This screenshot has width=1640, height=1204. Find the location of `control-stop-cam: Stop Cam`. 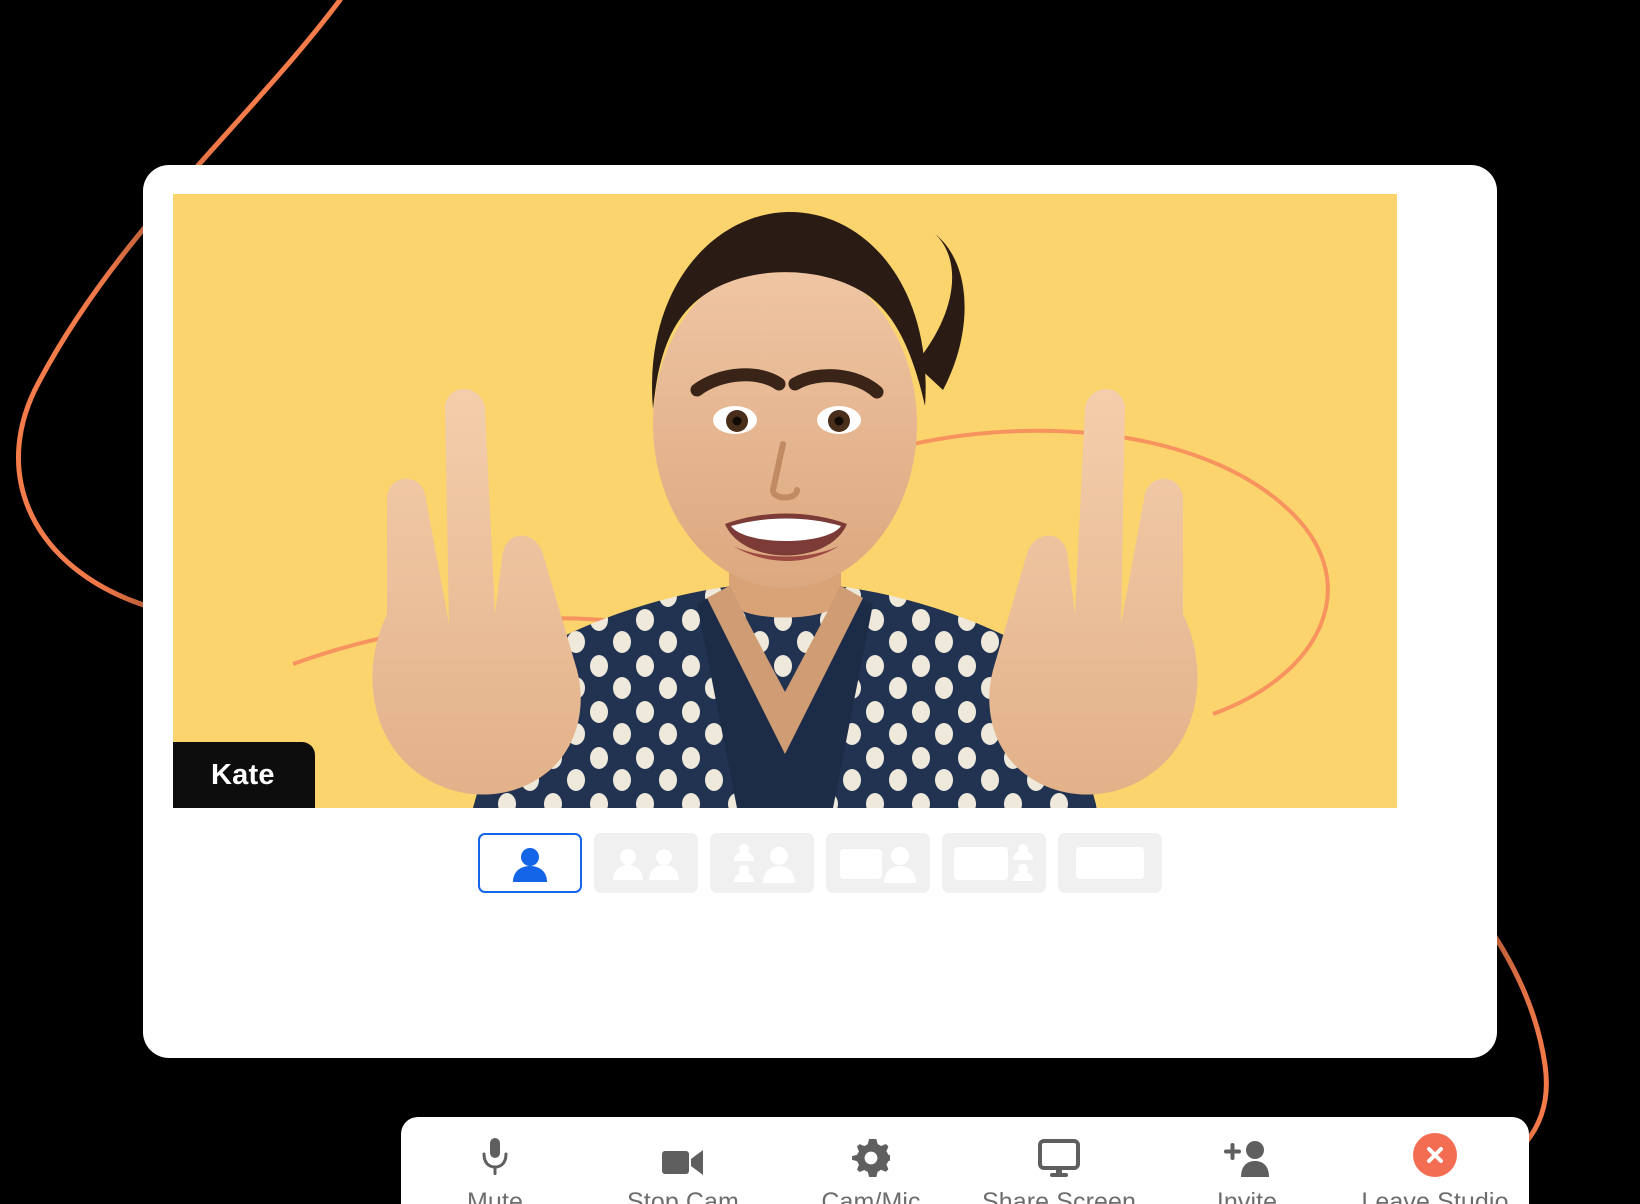

control-stop-cam: Stop Cam is located at coordinates (683, 1160).